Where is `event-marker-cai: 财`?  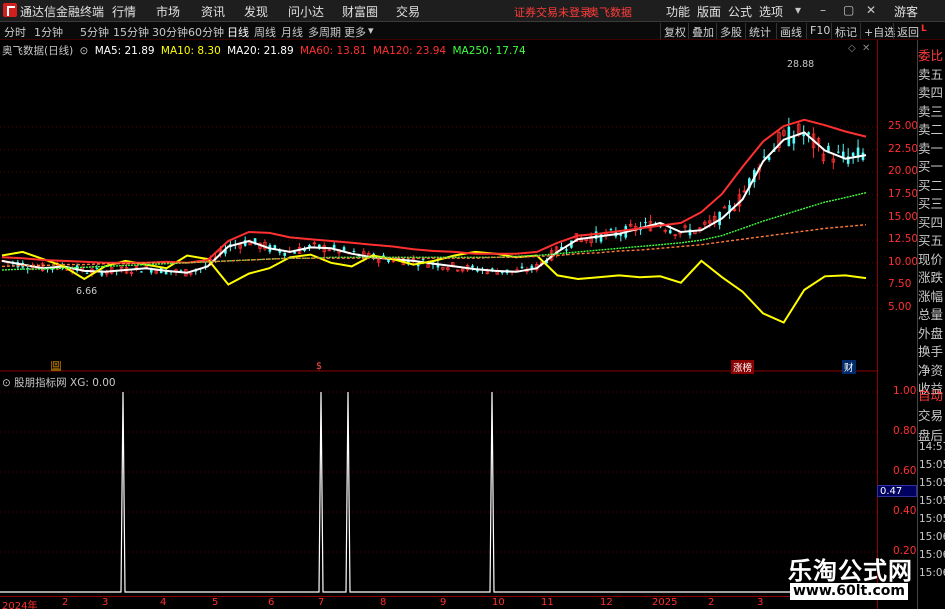 event-marker-cai: 财 is located at coordinates (849, 367).